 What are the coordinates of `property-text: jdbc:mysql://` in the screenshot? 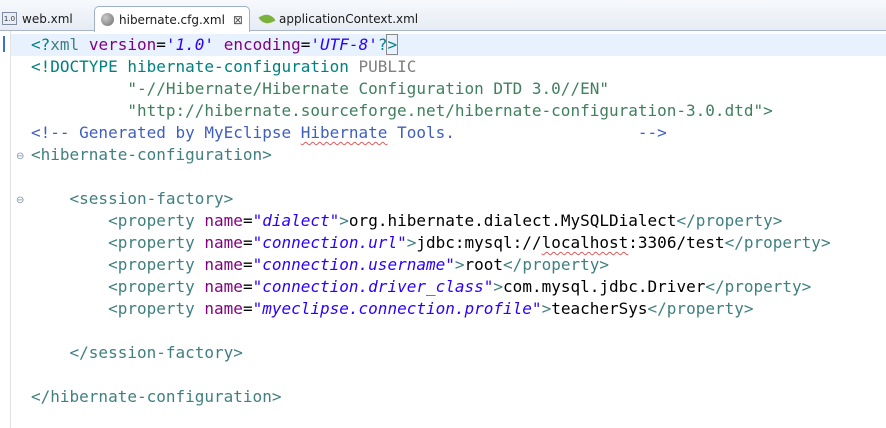 It's located at (479, 242).